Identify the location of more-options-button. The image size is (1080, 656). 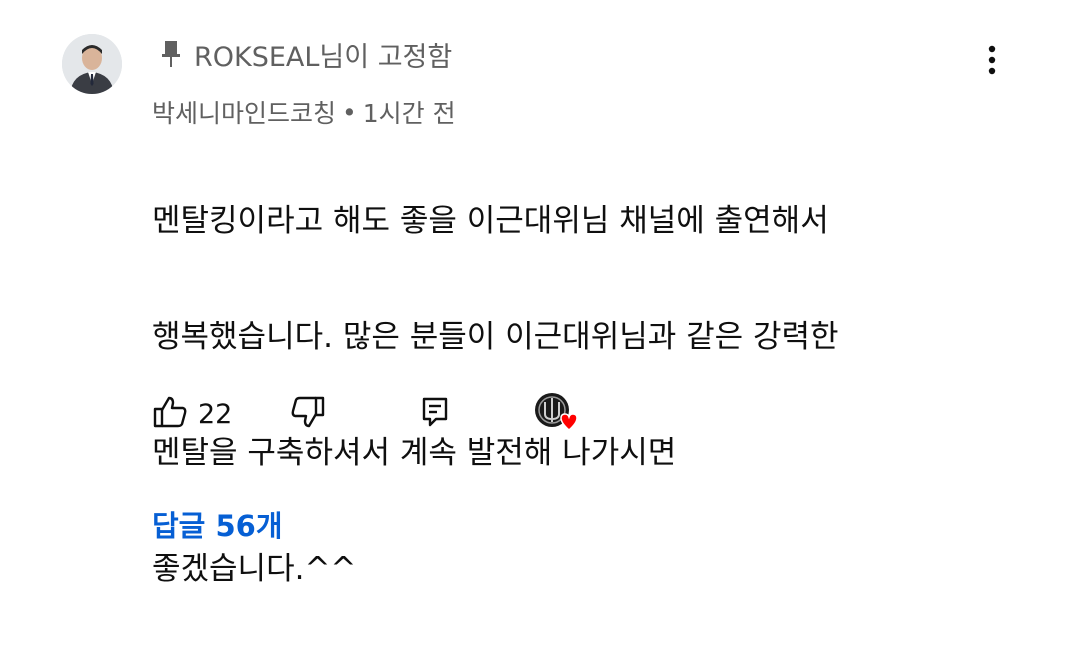
(992, 62).